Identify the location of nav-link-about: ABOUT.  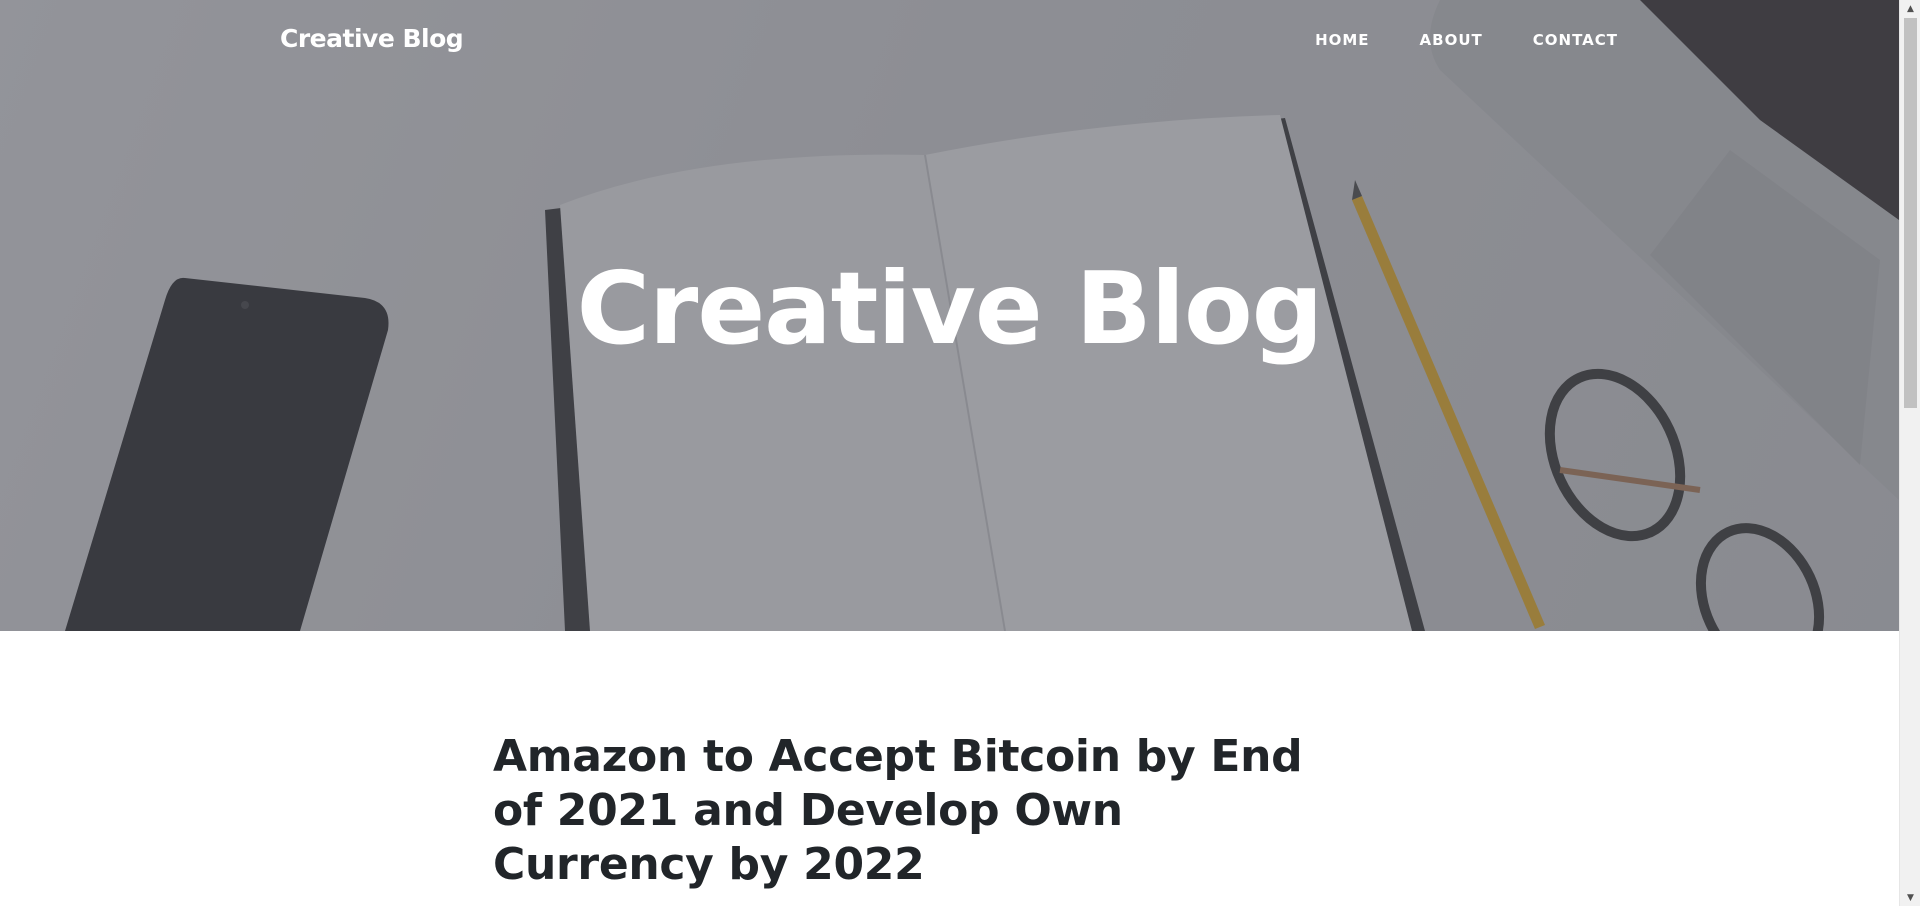
(1451, 40).